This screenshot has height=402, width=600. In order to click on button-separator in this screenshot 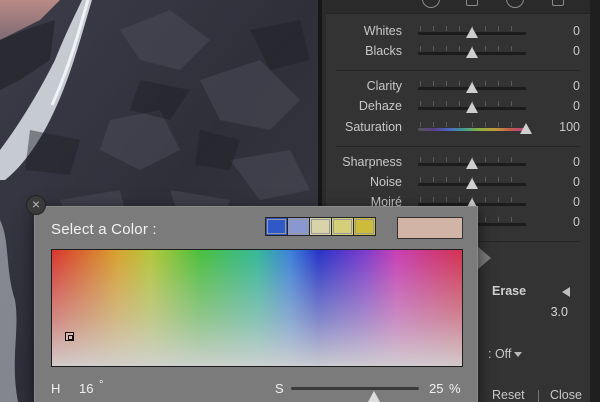, I will do `click(538, 396)`.